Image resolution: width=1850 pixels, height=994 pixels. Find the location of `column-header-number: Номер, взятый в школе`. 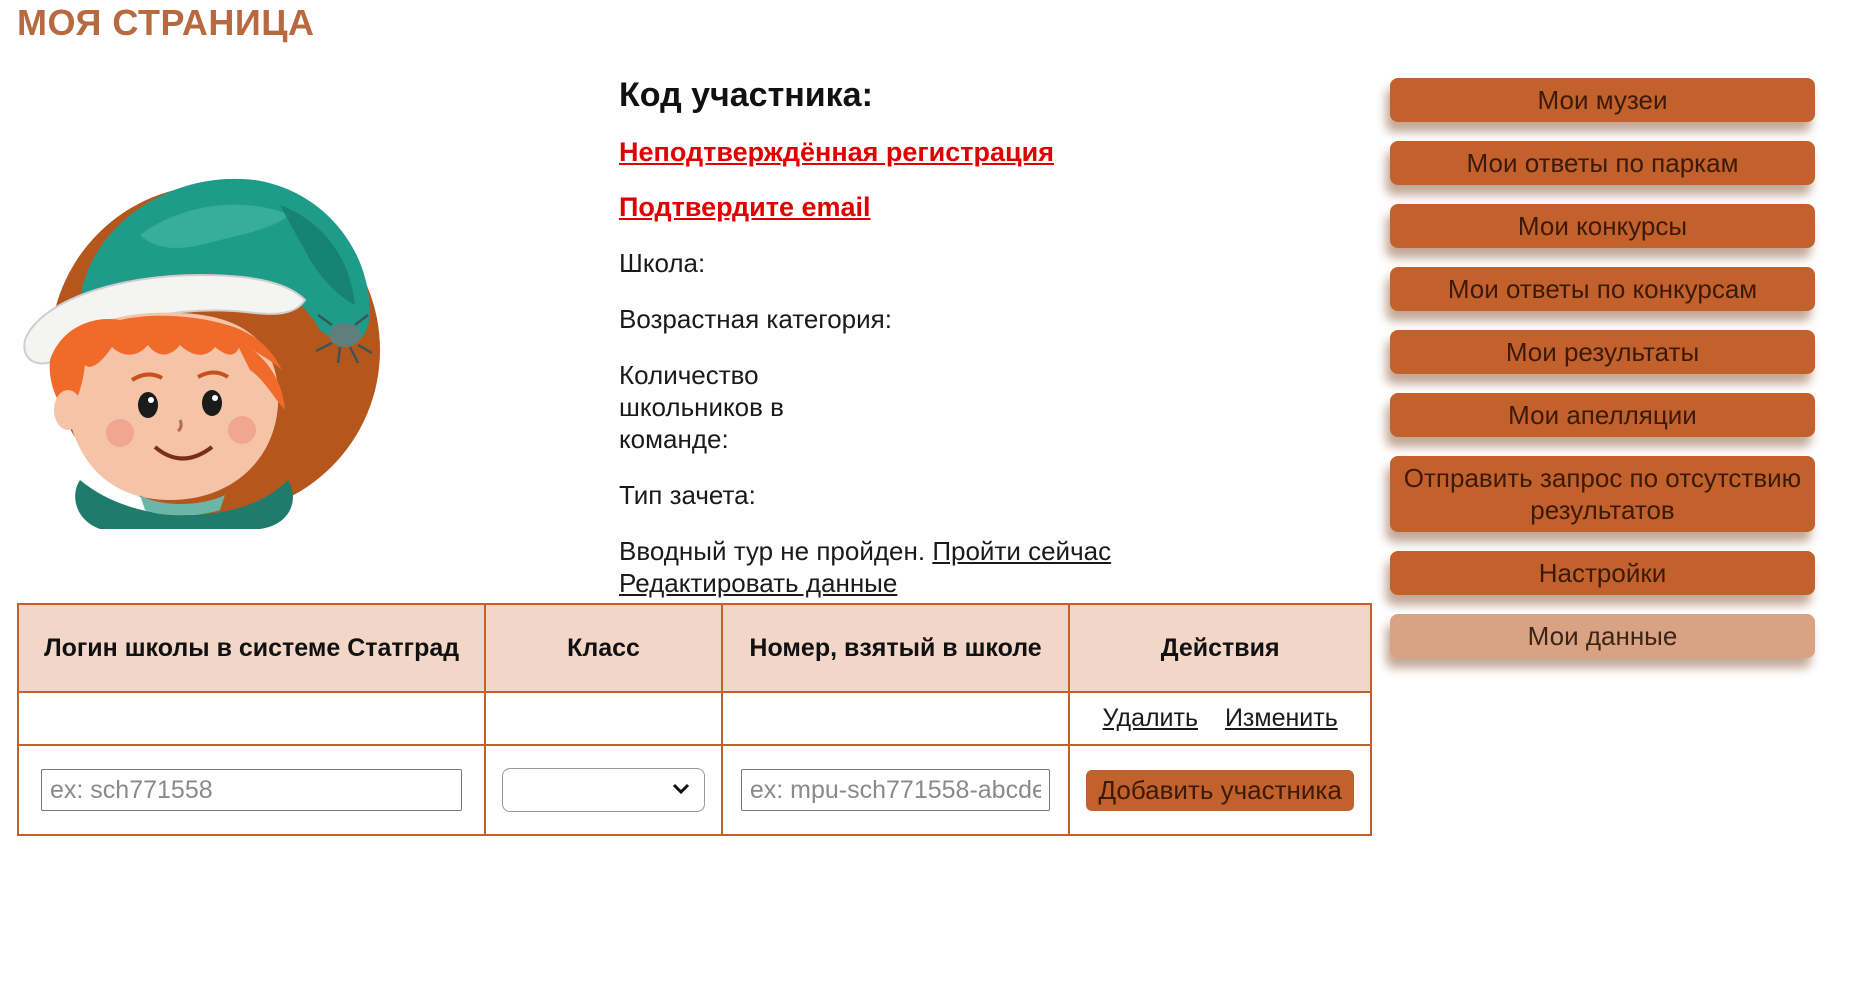

column-header-number: Номер, взятый в школе is located at coordinates (895, 648).